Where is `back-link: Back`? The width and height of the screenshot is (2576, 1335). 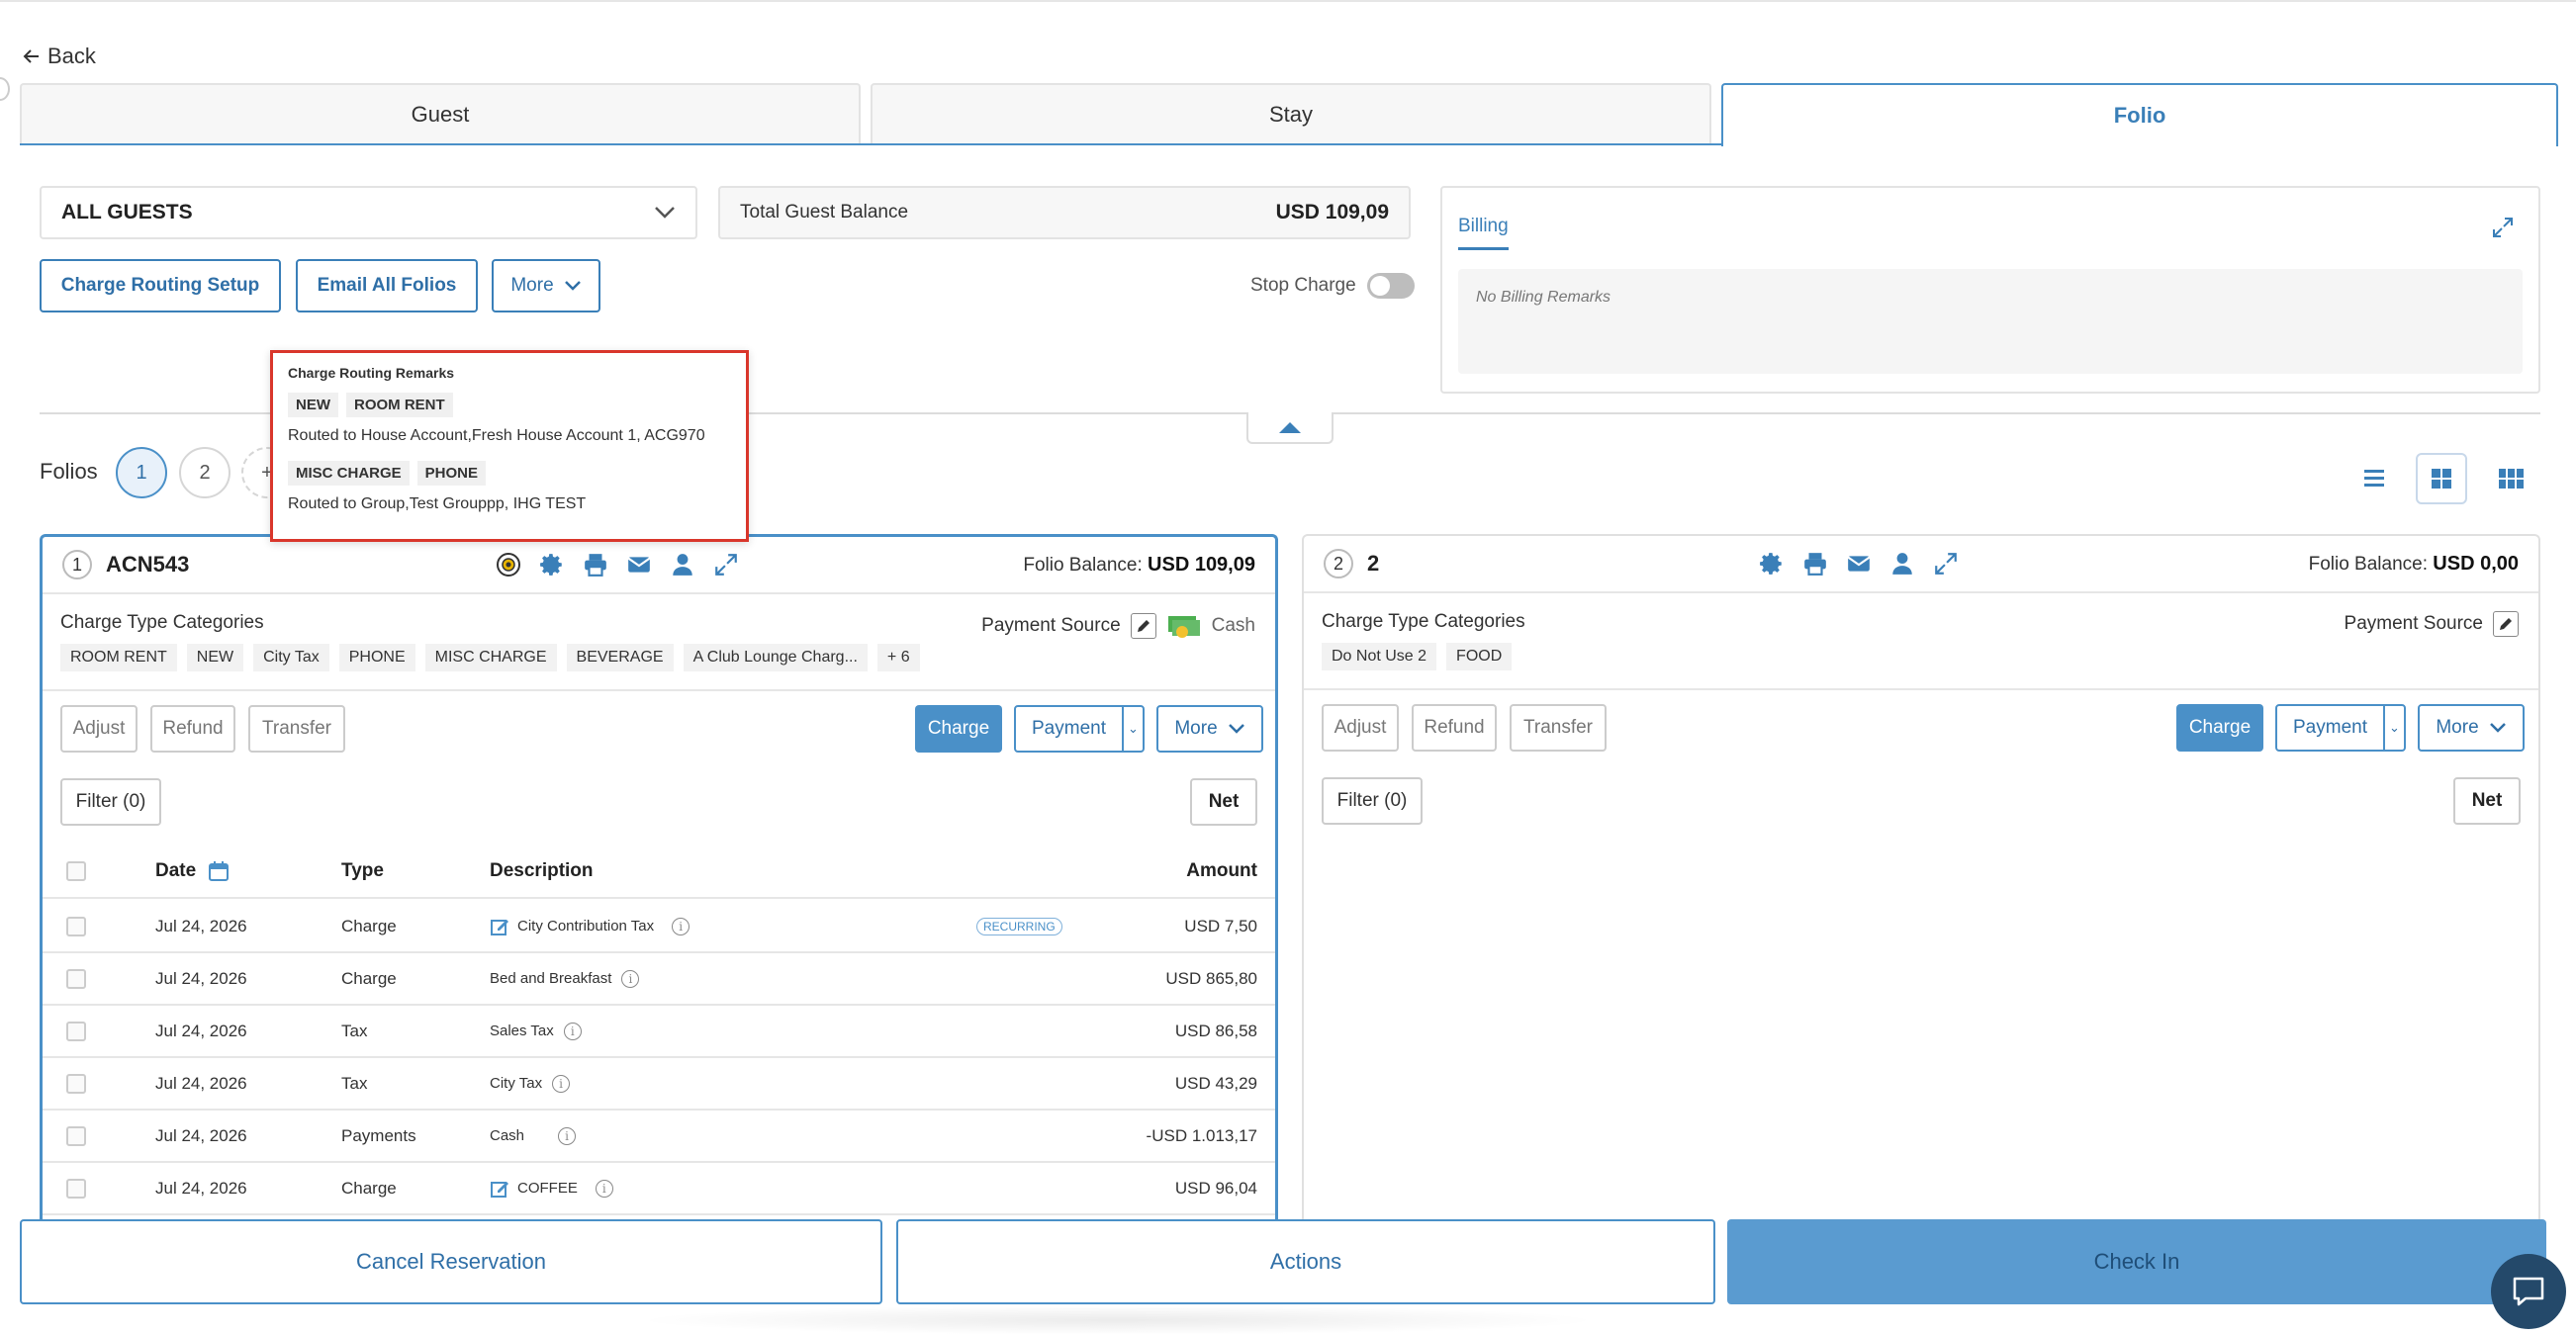 back-link: Back is located at coordinates (59, 56).